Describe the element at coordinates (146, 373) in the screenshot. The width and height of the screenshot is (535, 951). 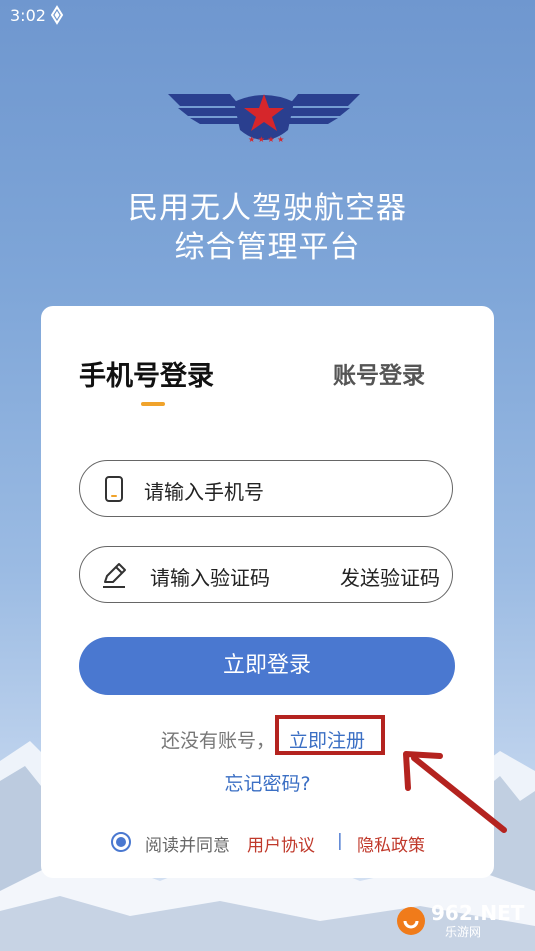
I see `tab-phone-login: 手机号登录` at that location.